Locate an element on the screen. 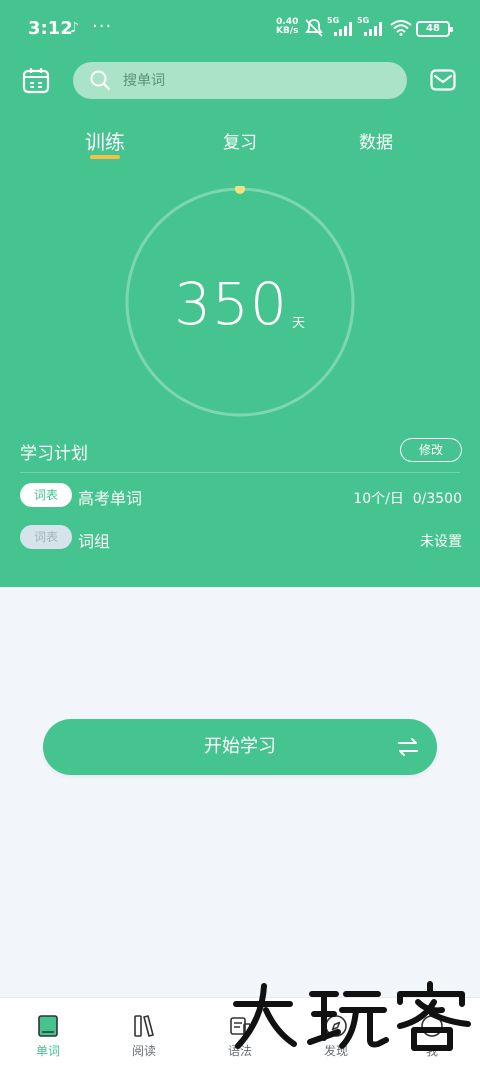 This screenshot has height=1067, width=480. nav-label: 阅读 is located at coordinates (143, 1051).